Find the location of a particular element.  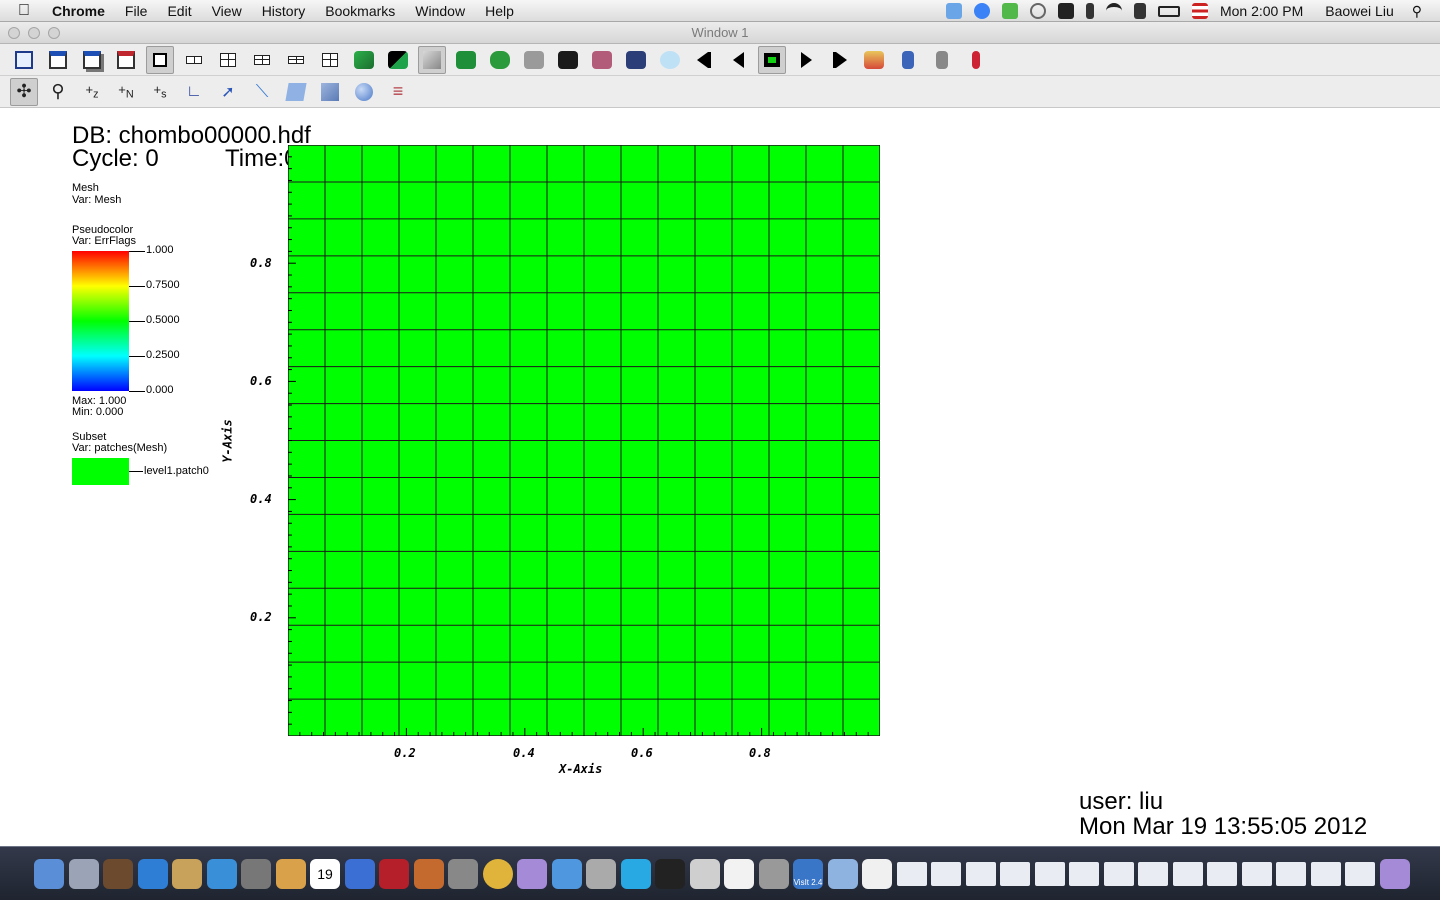

window8-icon is located at coordinates (1153, 873).